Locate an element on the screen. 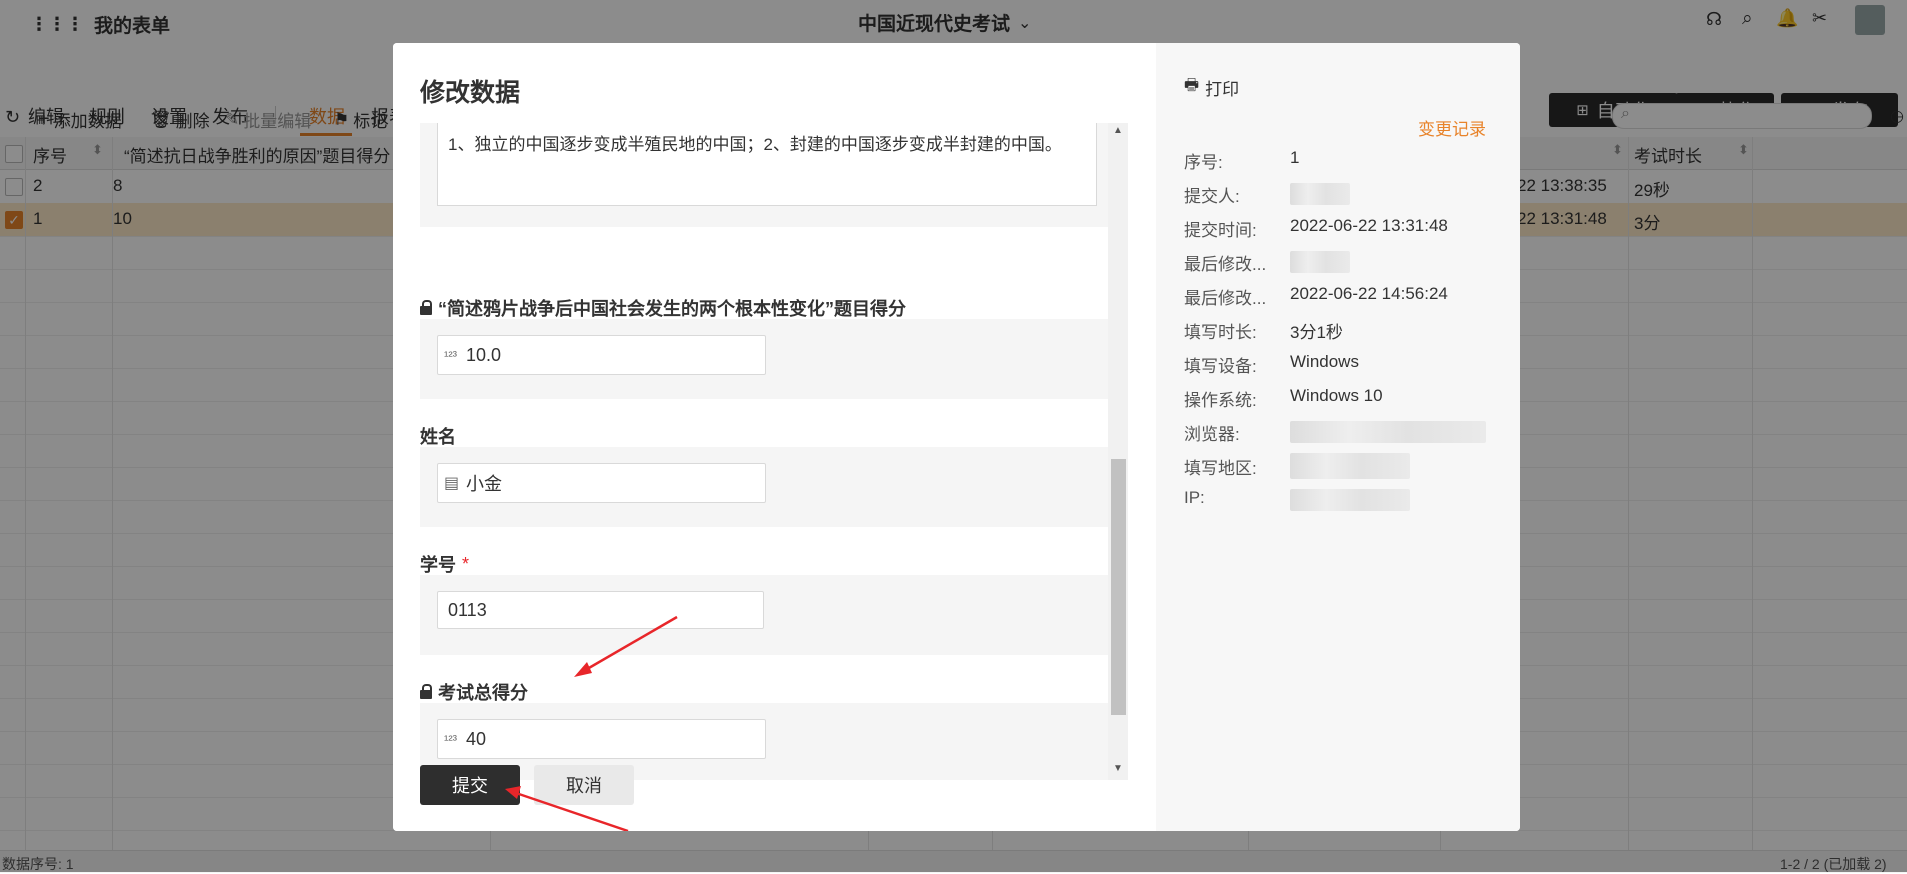 The image size is (1907, 874). info-value: Windows 10 is located at coordinates (1336, 395).